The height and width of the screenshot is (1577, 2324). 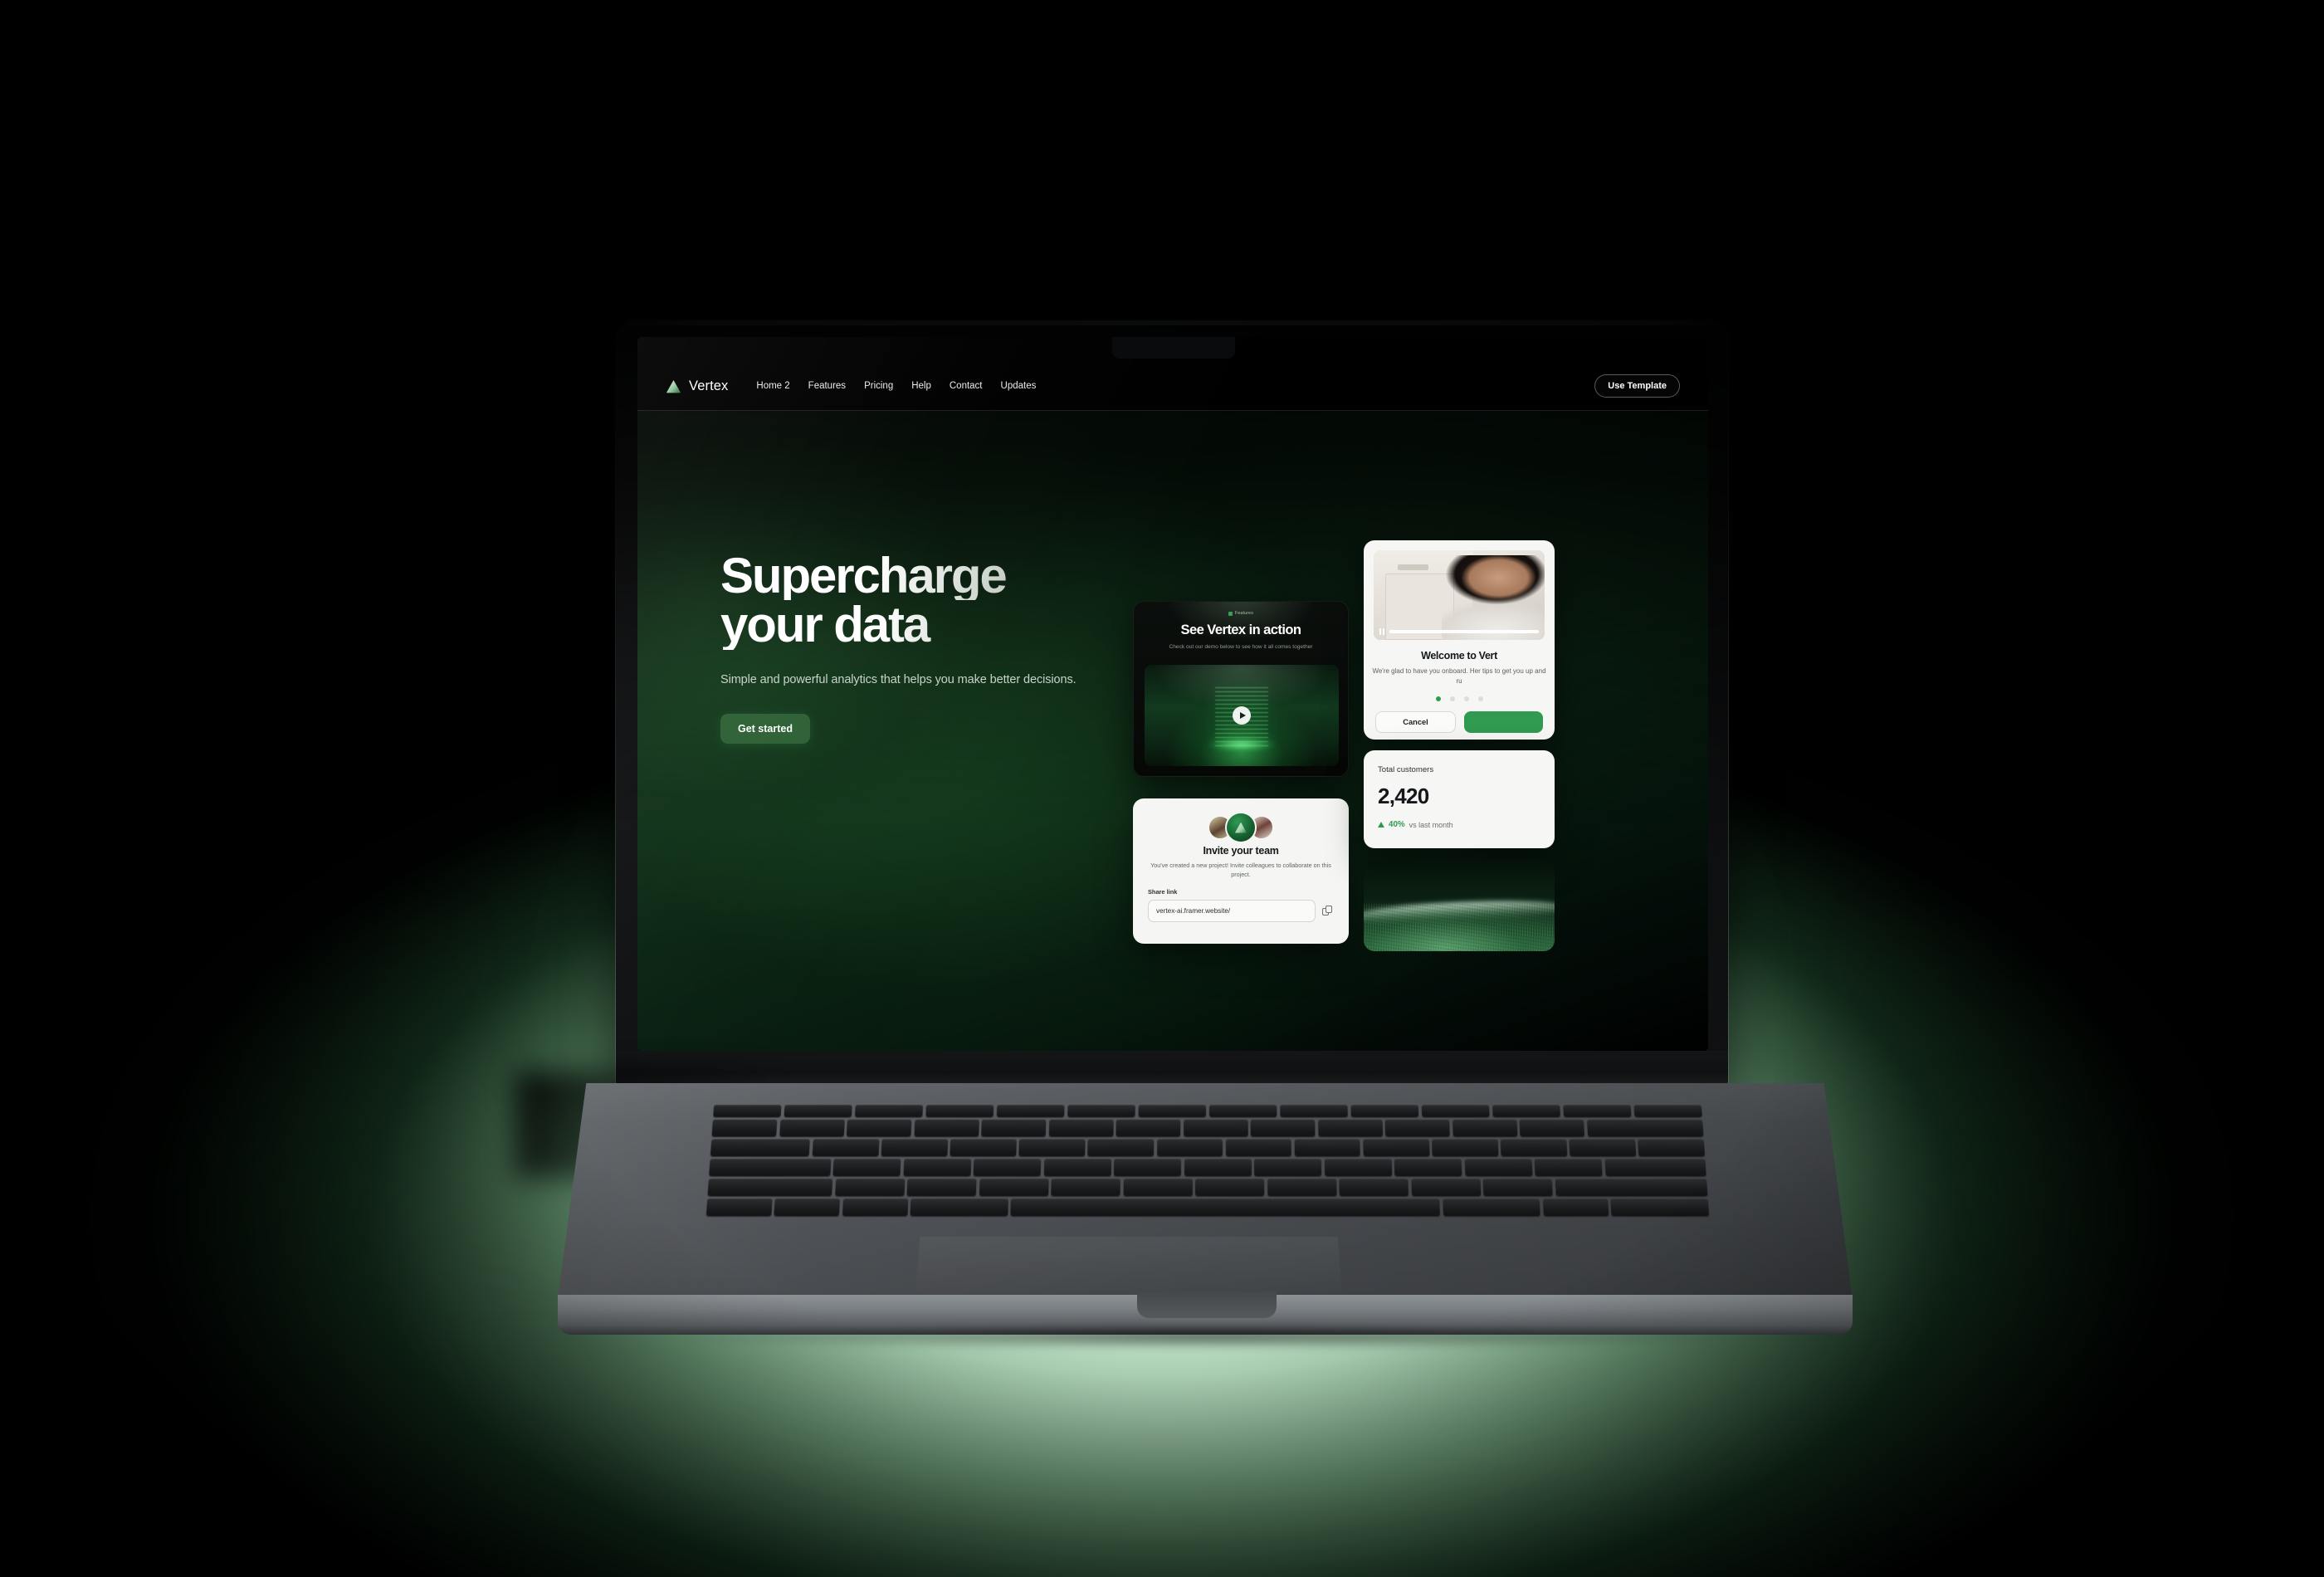 I want to click on video-controls, so click(x=1459, y=631).